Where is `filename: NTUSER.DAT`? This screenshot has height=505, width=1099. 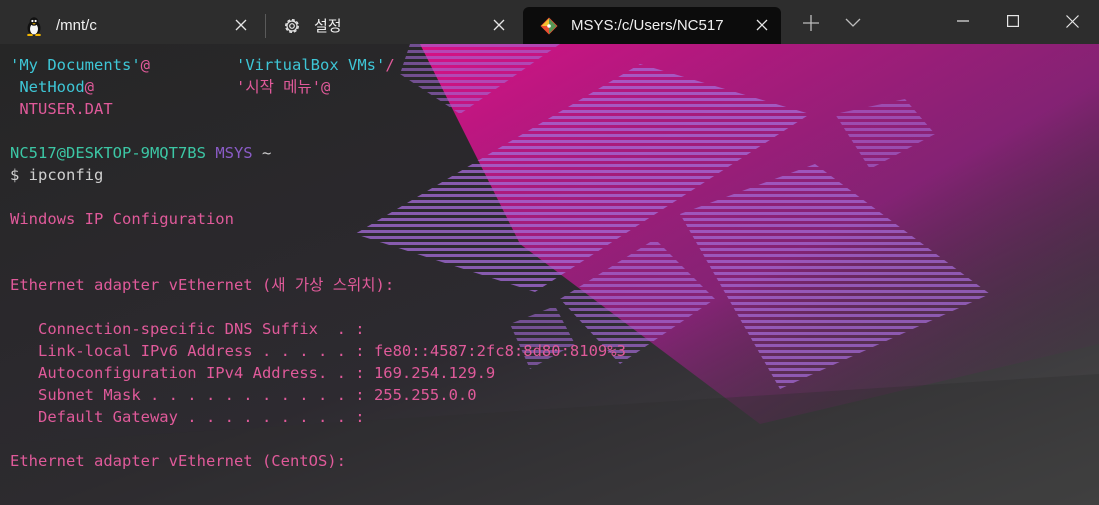
filename: NTUSER.DAT is located at coordinates (61, 109).